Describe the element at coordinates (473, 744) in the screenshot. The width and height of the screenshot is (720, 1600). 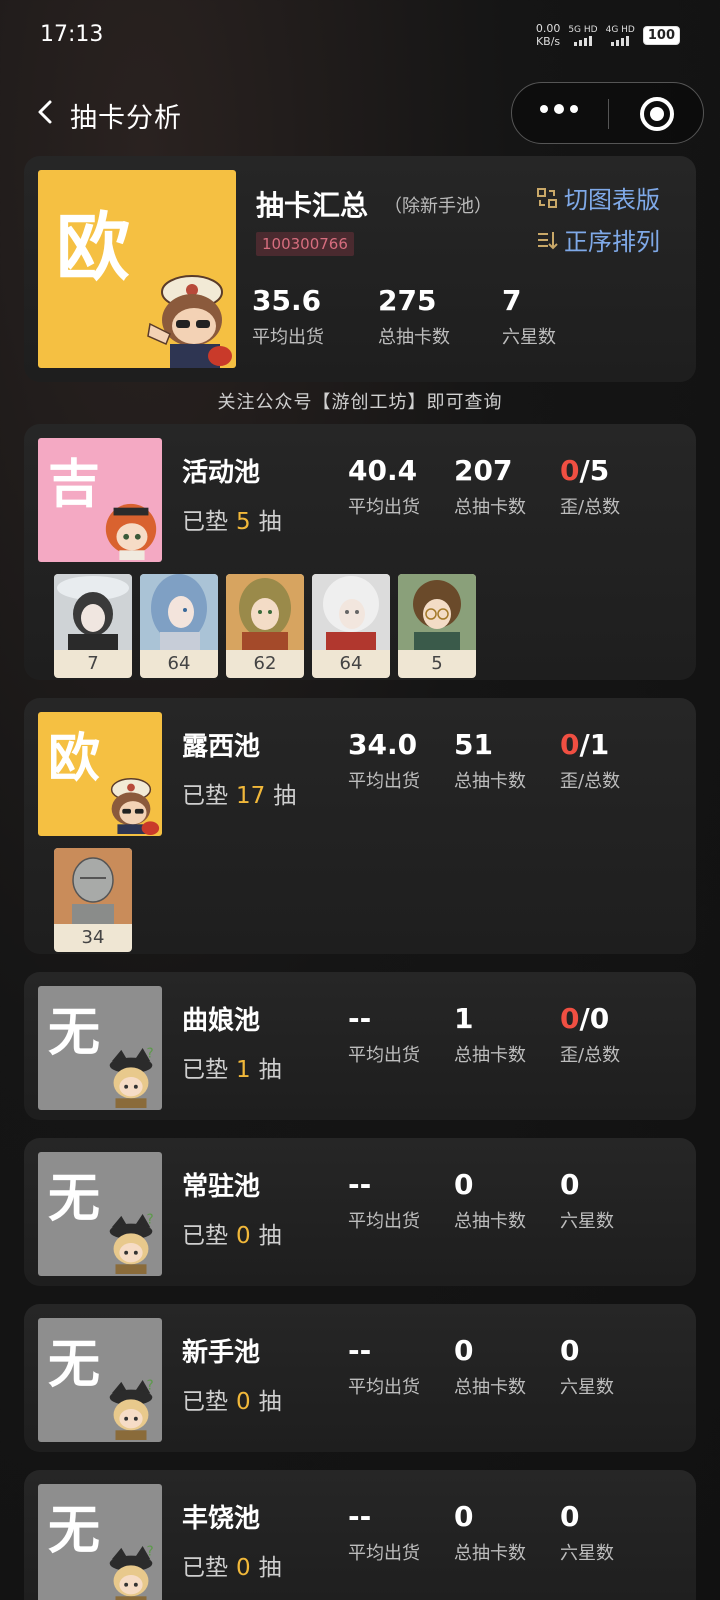
I see `pool-total-value: 51` at that location.